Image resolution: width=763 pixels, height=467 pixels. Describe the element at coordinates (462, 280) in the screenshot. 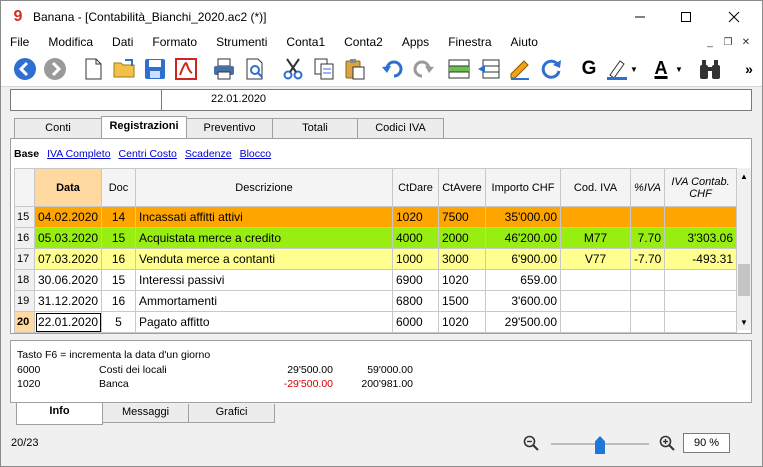

I see `cell-ctavere: 1020` at that location.